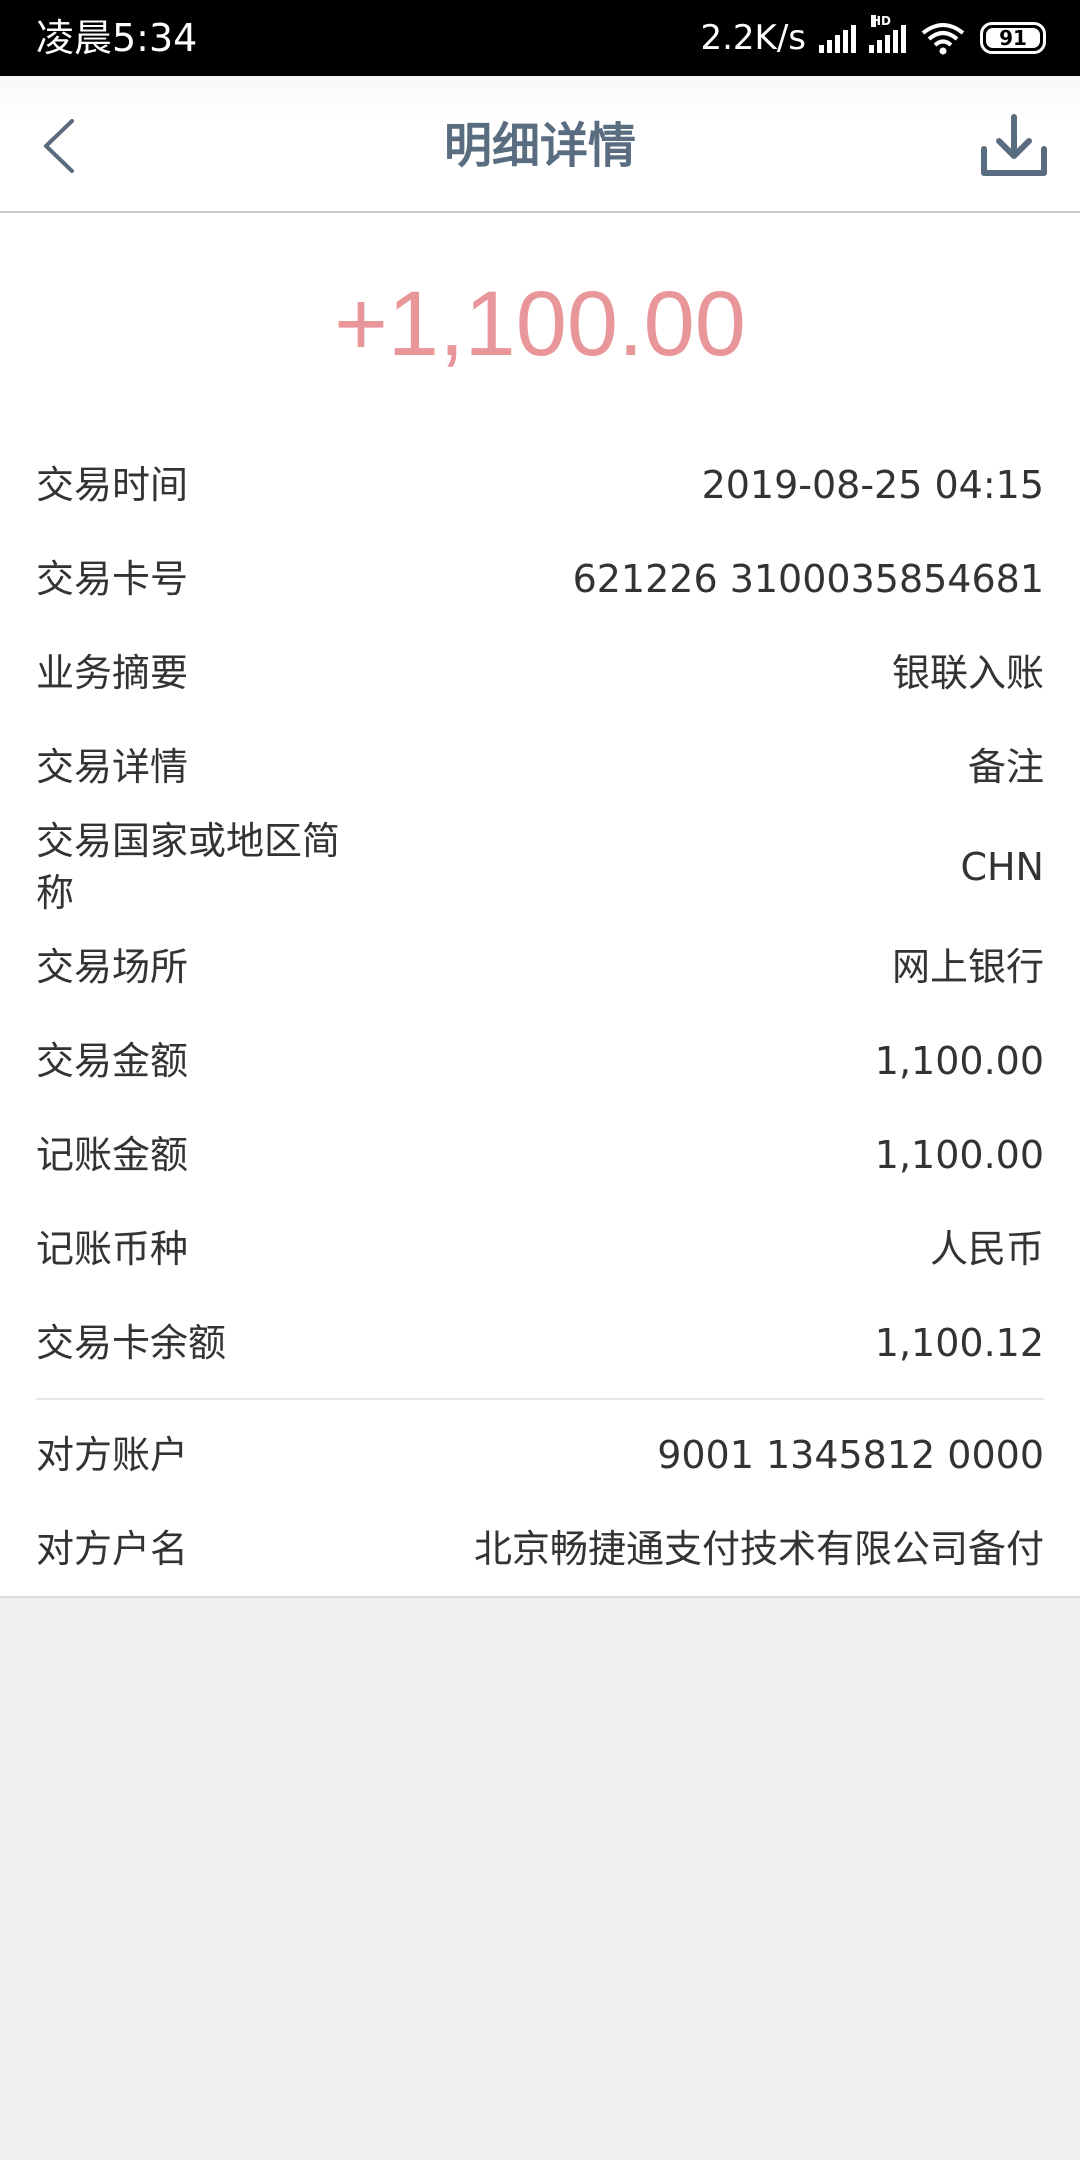 Image resolution: width=1080 pixels, height=2160 pixels. I want to click on detail-label: 对方户名, so click(112, 1549).